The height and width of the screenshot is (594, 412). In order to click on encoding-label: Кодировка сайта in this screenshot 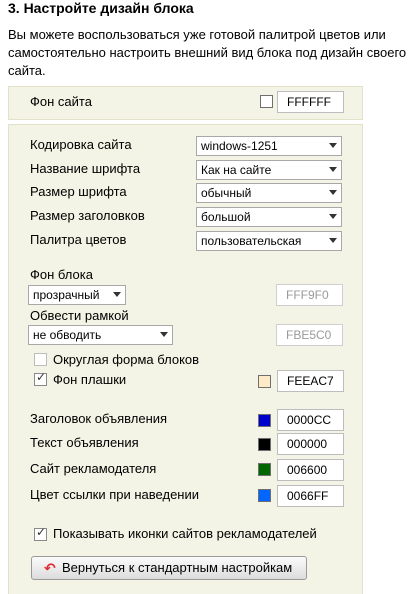, I will do `click(81, 144)`.